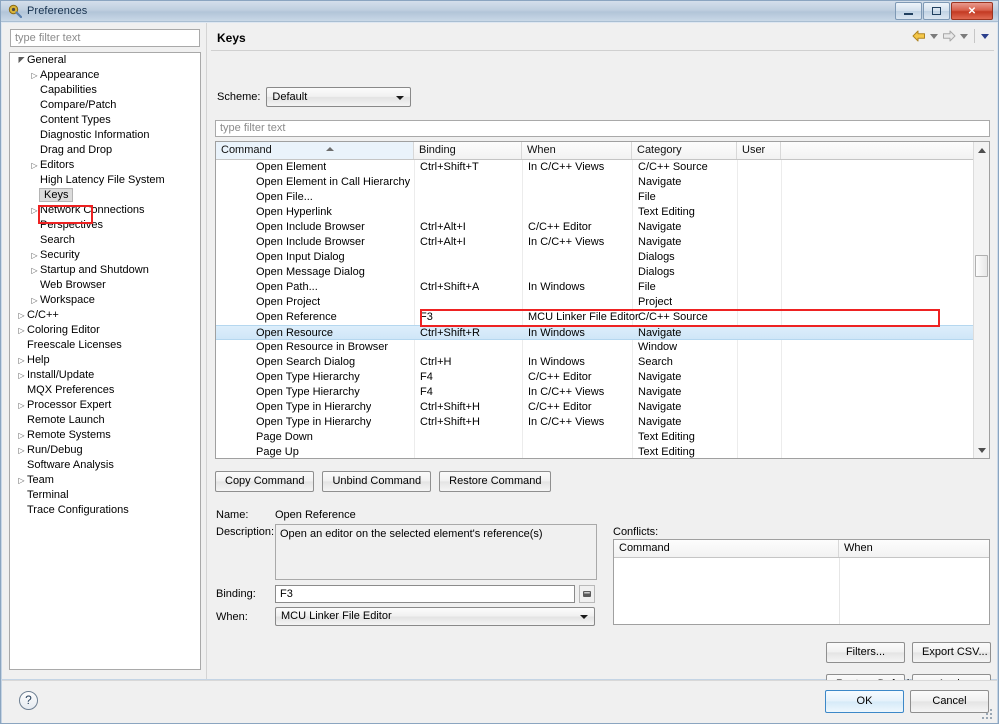 The image size is (999, 724). What do you see at coordinates (981, 150) in the screenshot?
I see `scroll-up-button` at bounding box center [981, 150].